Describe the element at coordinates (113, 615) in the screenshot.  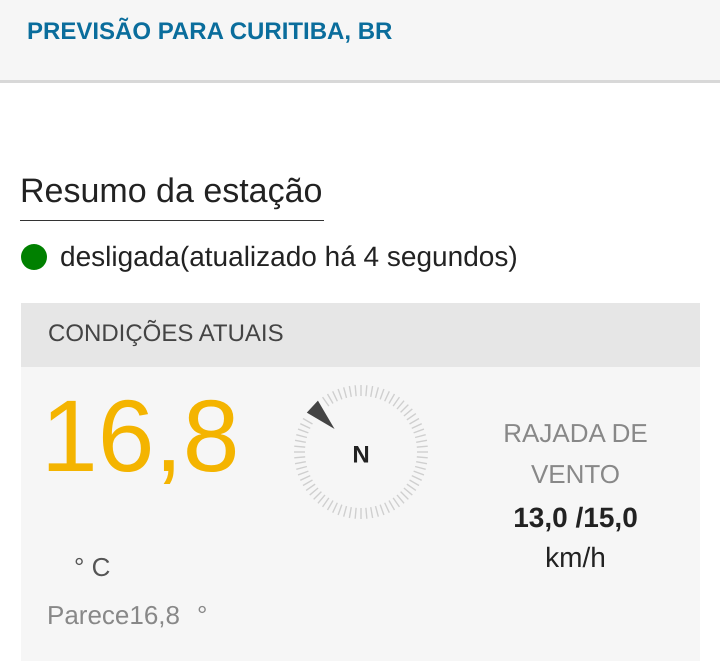
I see `feels-like-text: Parece16,8` at that location.